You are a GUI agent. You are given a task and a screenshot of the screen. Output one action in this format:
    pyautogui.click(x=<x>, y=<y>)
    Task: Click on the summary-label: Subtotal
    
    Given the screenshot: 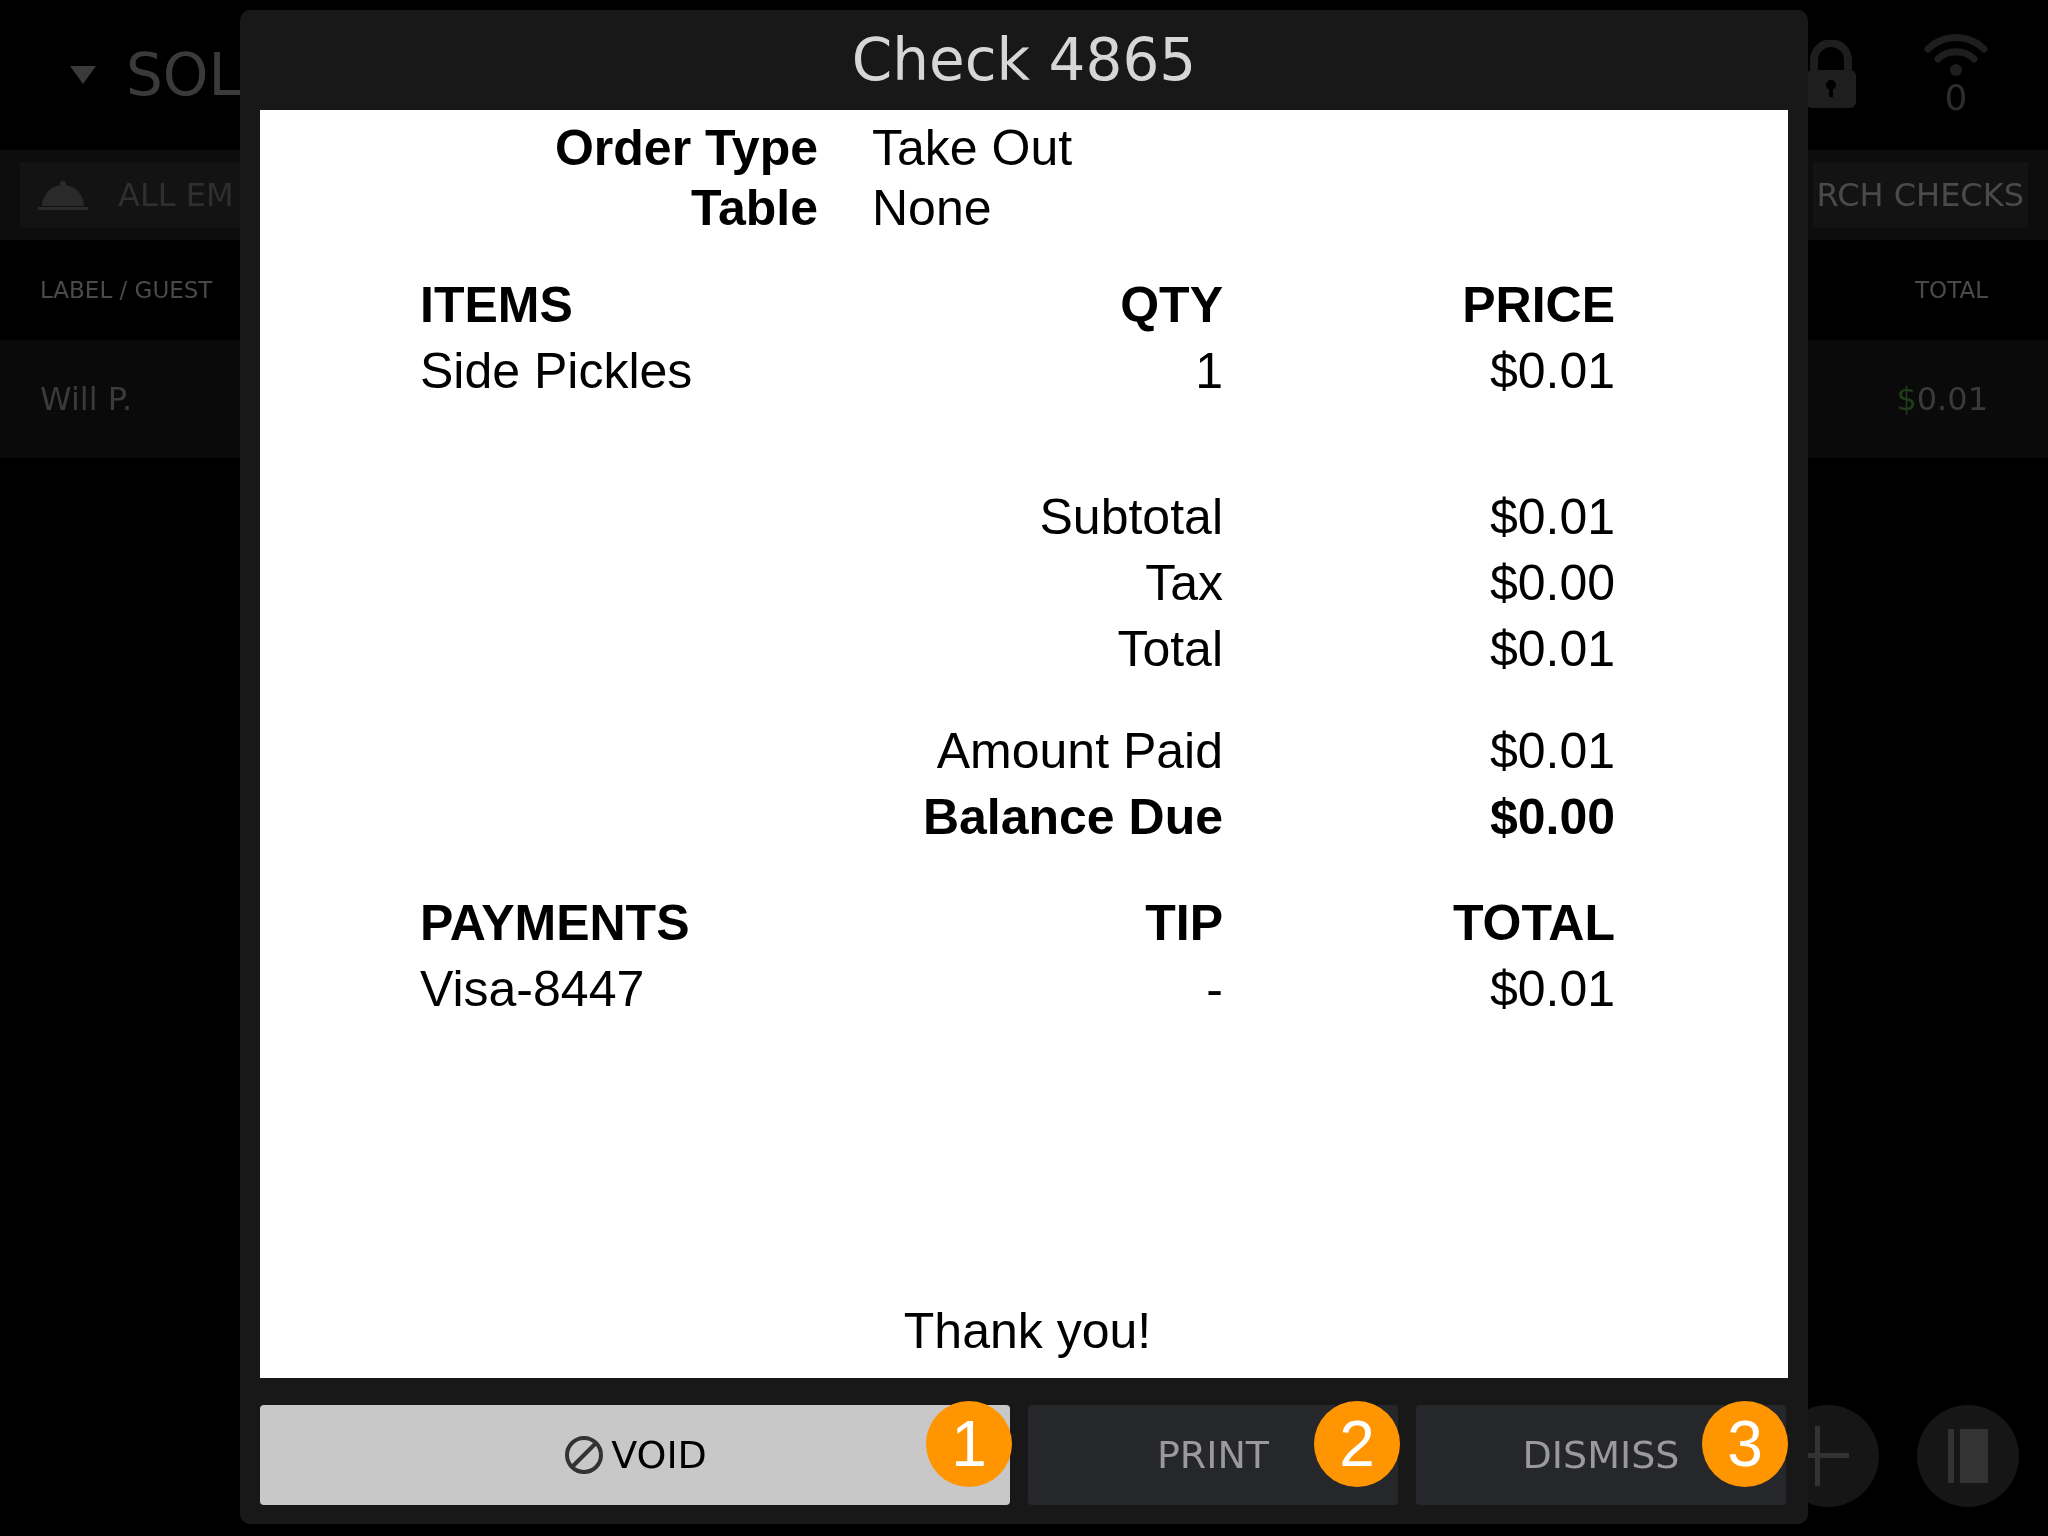 What is the action you would take?
    pyautogui.click(x=1130, y=517)
    